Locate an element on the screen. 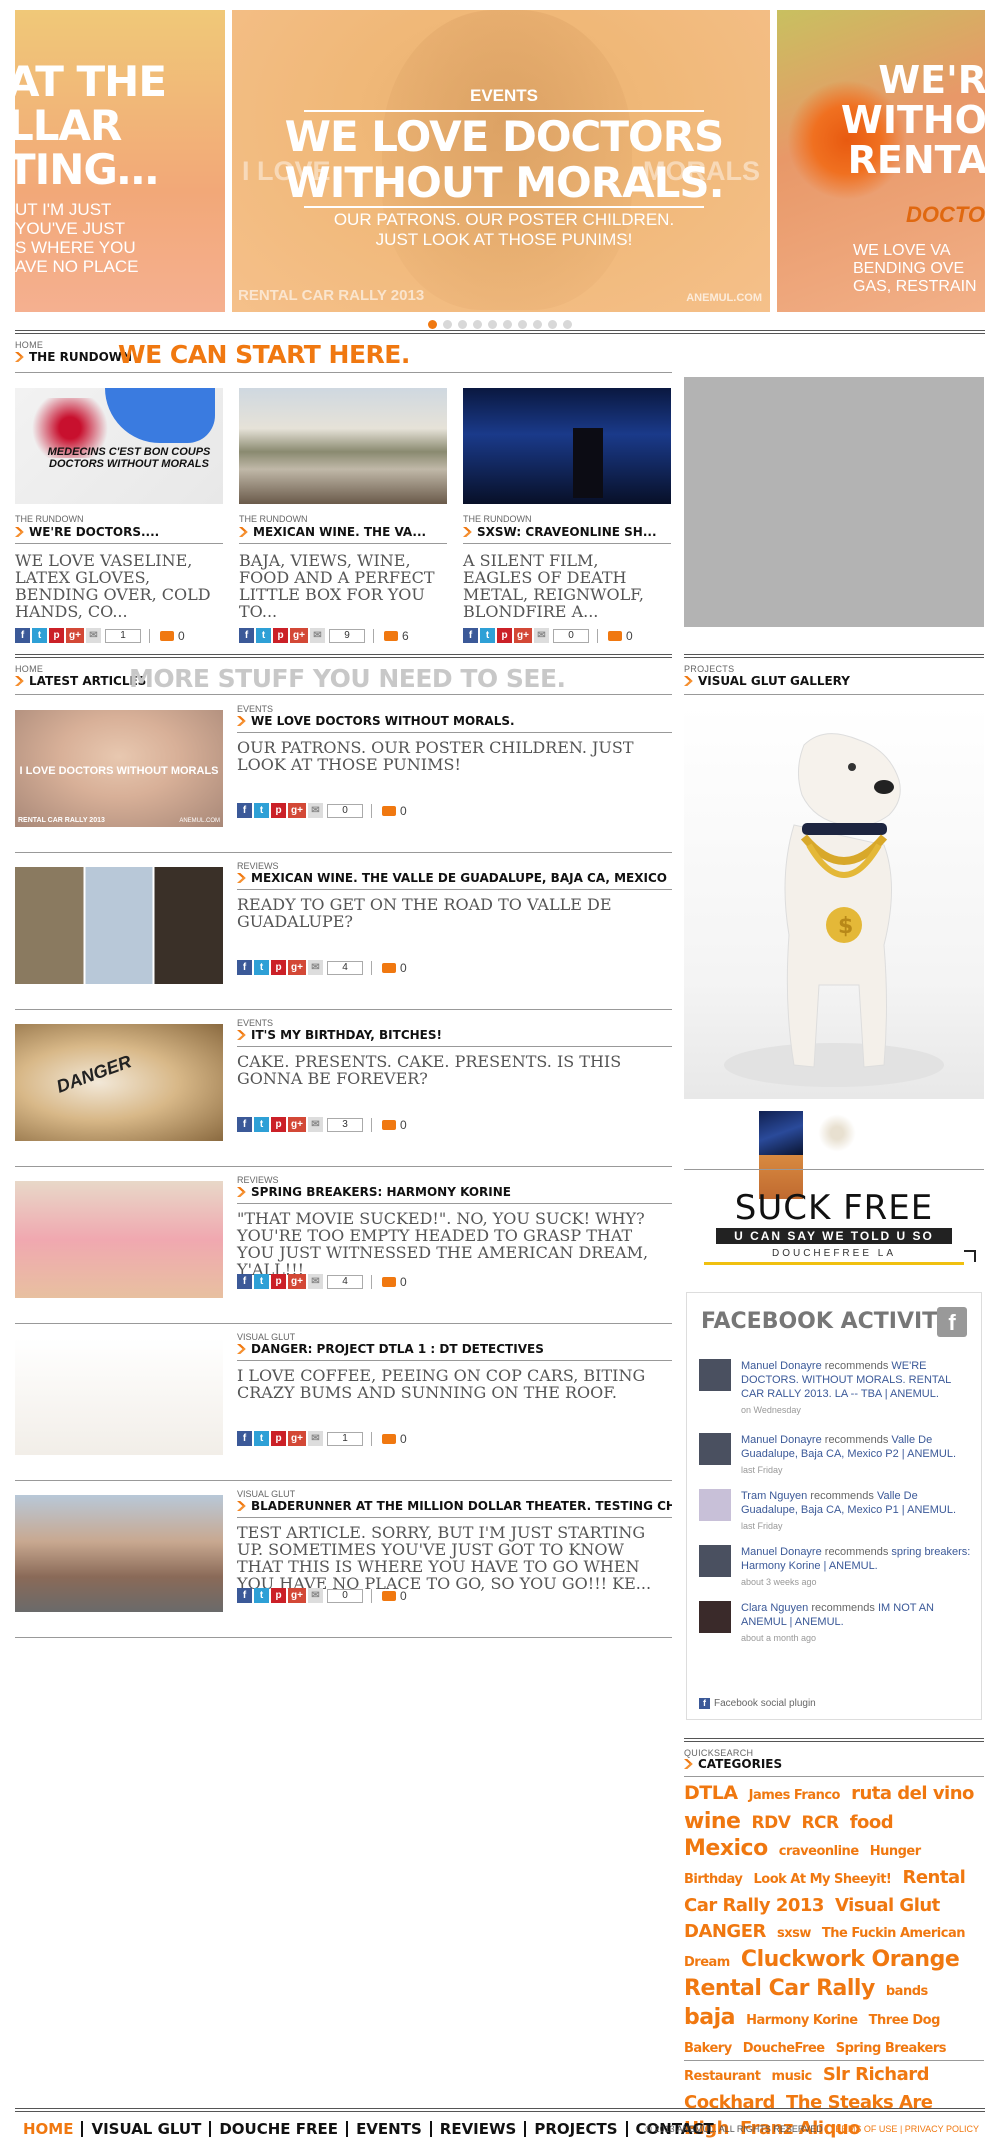 This screenshot has width=1000, height=2148. category-tag: Cluckwork Orange is located at coordinates (850, 1959).